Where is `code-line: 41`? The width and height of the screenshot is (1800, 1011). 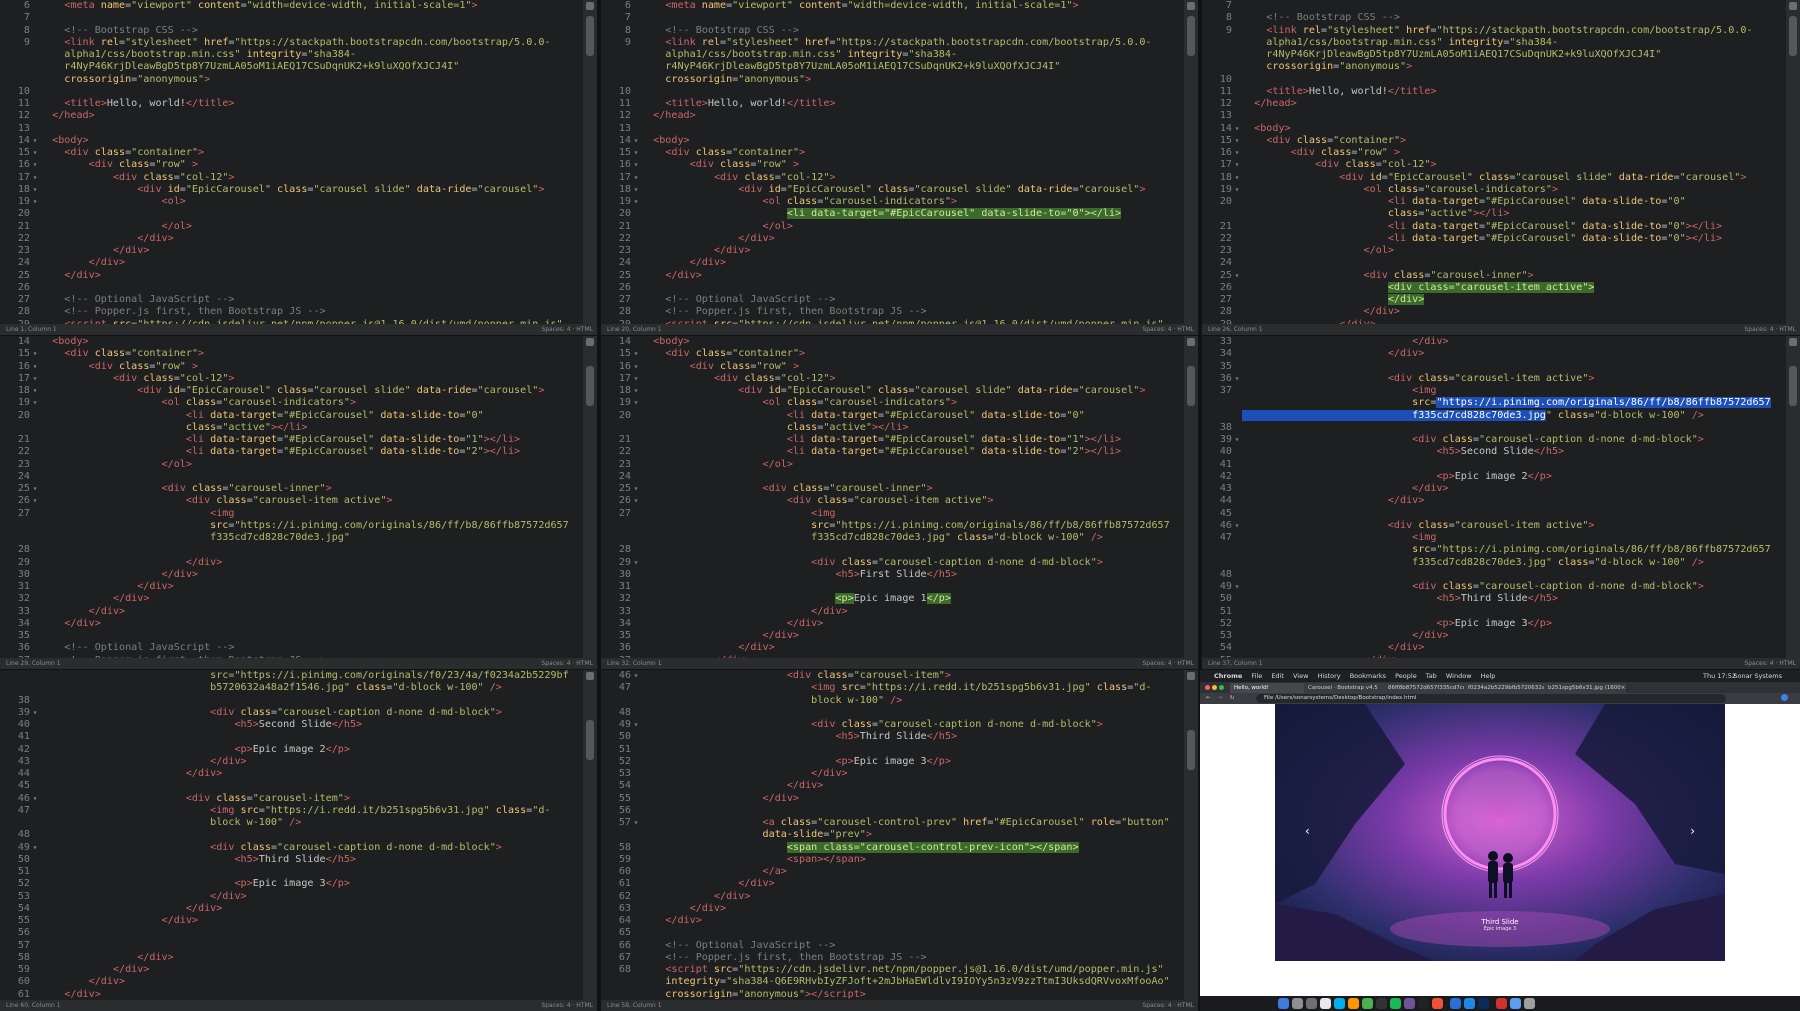
code-line: 41 is located at coordinates (291, 737).